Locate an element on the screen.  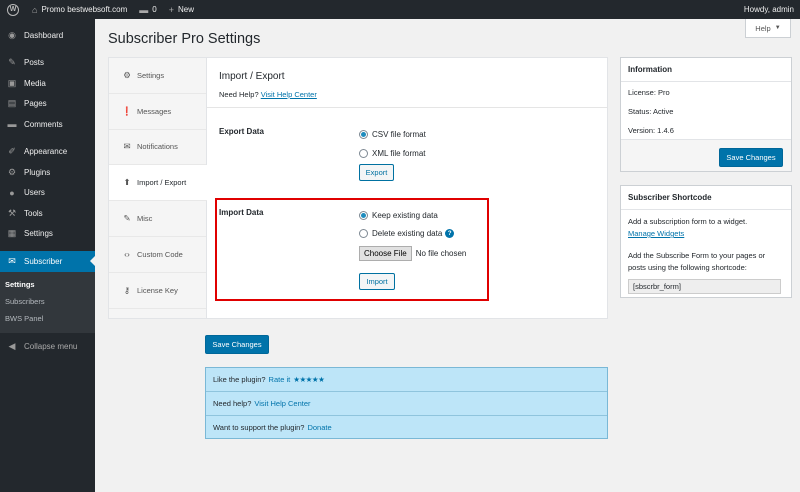
section-heading: Import / Export is located at coordinates (252, 76).